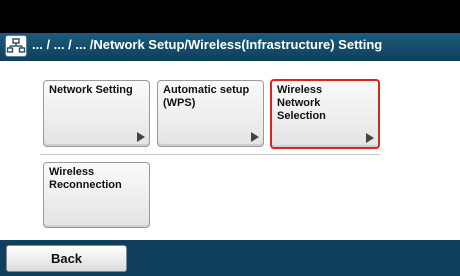  Describe the element at coordinates (91, 90) in the screenshot. I see `tile-label: Network Setting` at that location.